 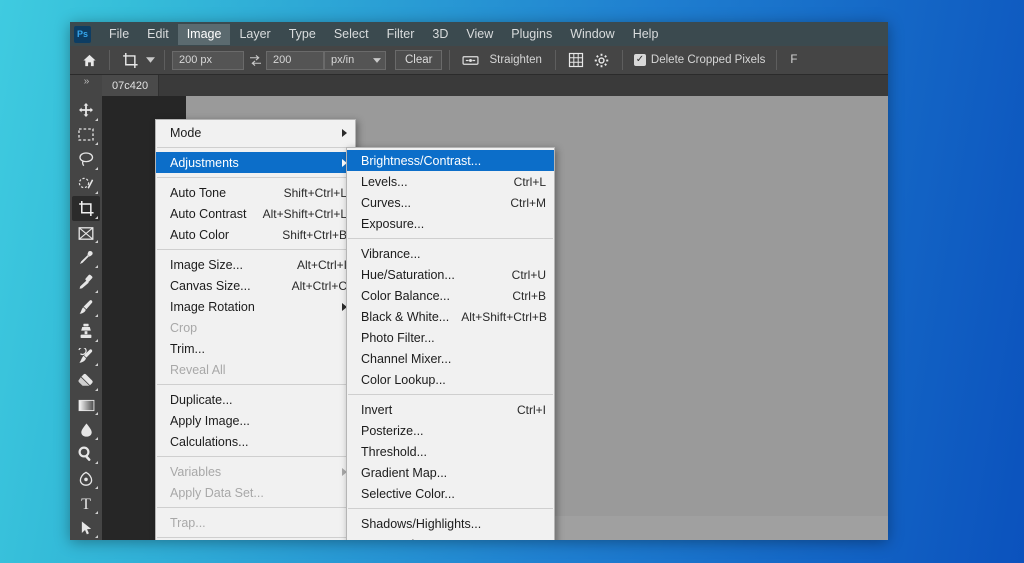 I want to click on grid-overlay-icon, so click(x=576, y=60).